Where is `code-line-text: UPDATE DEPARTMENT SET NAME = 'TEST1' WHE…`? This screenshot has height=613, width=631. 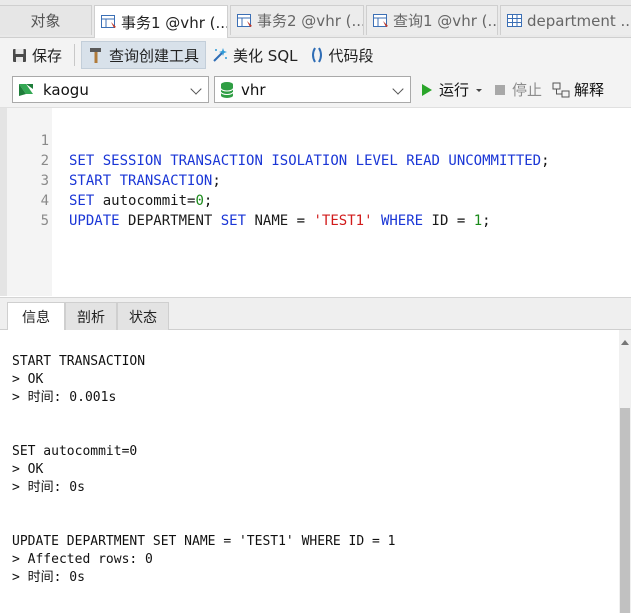
code-line-text: UPDATE DEPARTMENT SET NAME = 'TEST1' WHE… is located at coordinates (280, 221).